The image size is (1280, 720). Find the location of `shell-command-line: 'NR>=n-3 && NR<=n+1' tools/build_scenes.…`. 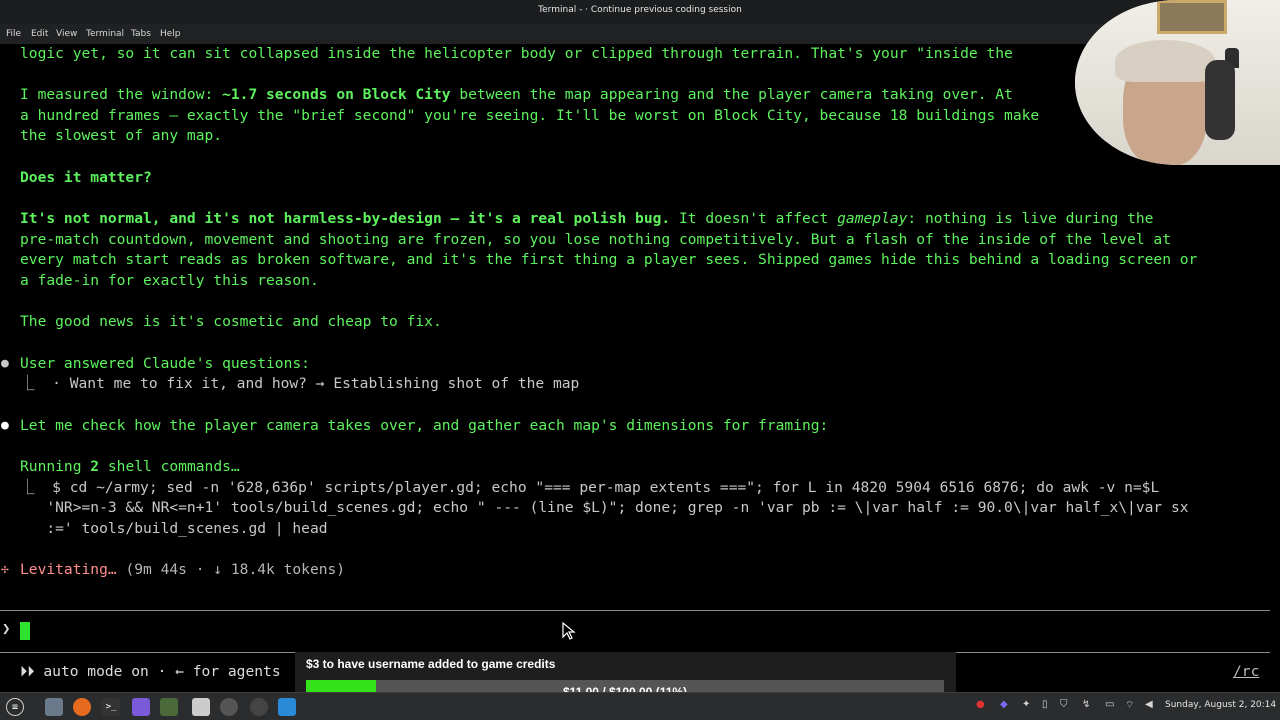

shell-command-line: 'NR>=n-3 && NR<=n+1' tools/build_scenes.… is located at coordinates (604, 507).